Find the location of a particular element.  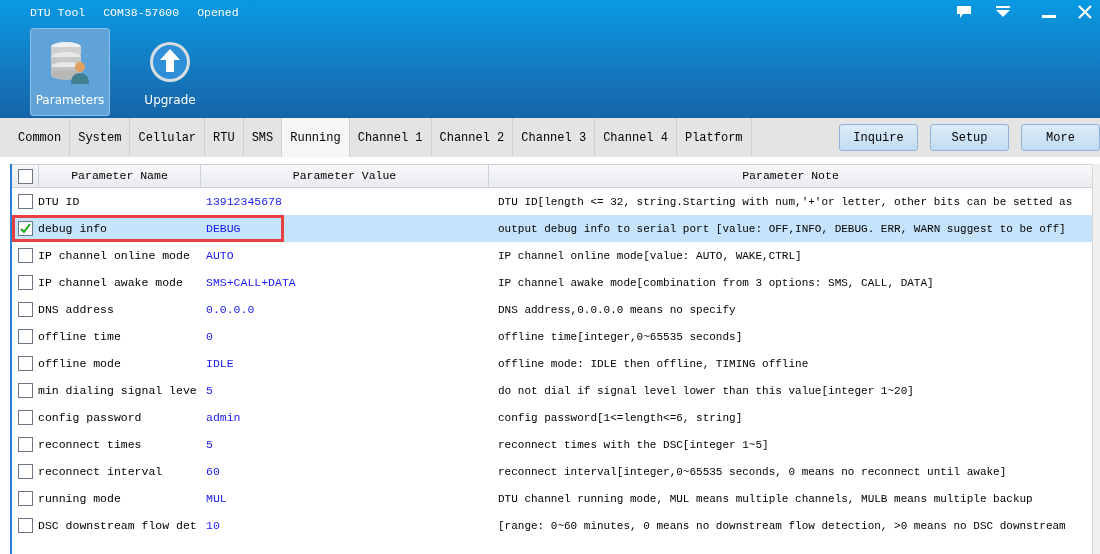

table-row: reconnect times 5 reconnect times with the DSC[integer 1~5] is located at coordinates (552, 444).